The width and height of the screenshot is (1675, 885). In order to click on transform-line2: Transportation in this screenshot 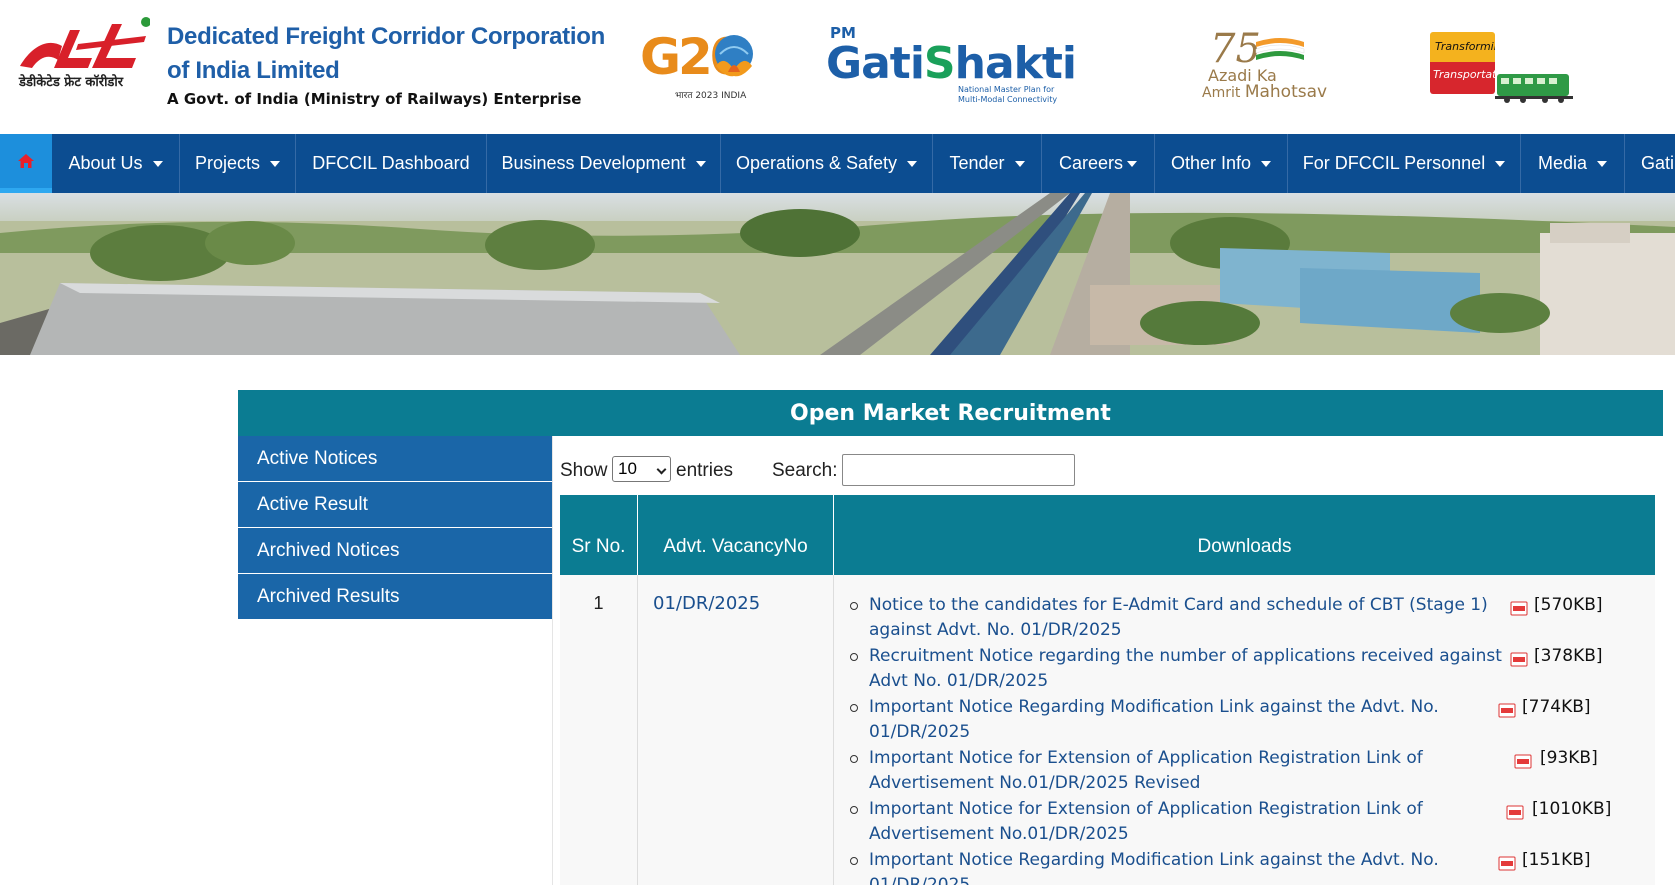, I will do `click(1464, 74)`.